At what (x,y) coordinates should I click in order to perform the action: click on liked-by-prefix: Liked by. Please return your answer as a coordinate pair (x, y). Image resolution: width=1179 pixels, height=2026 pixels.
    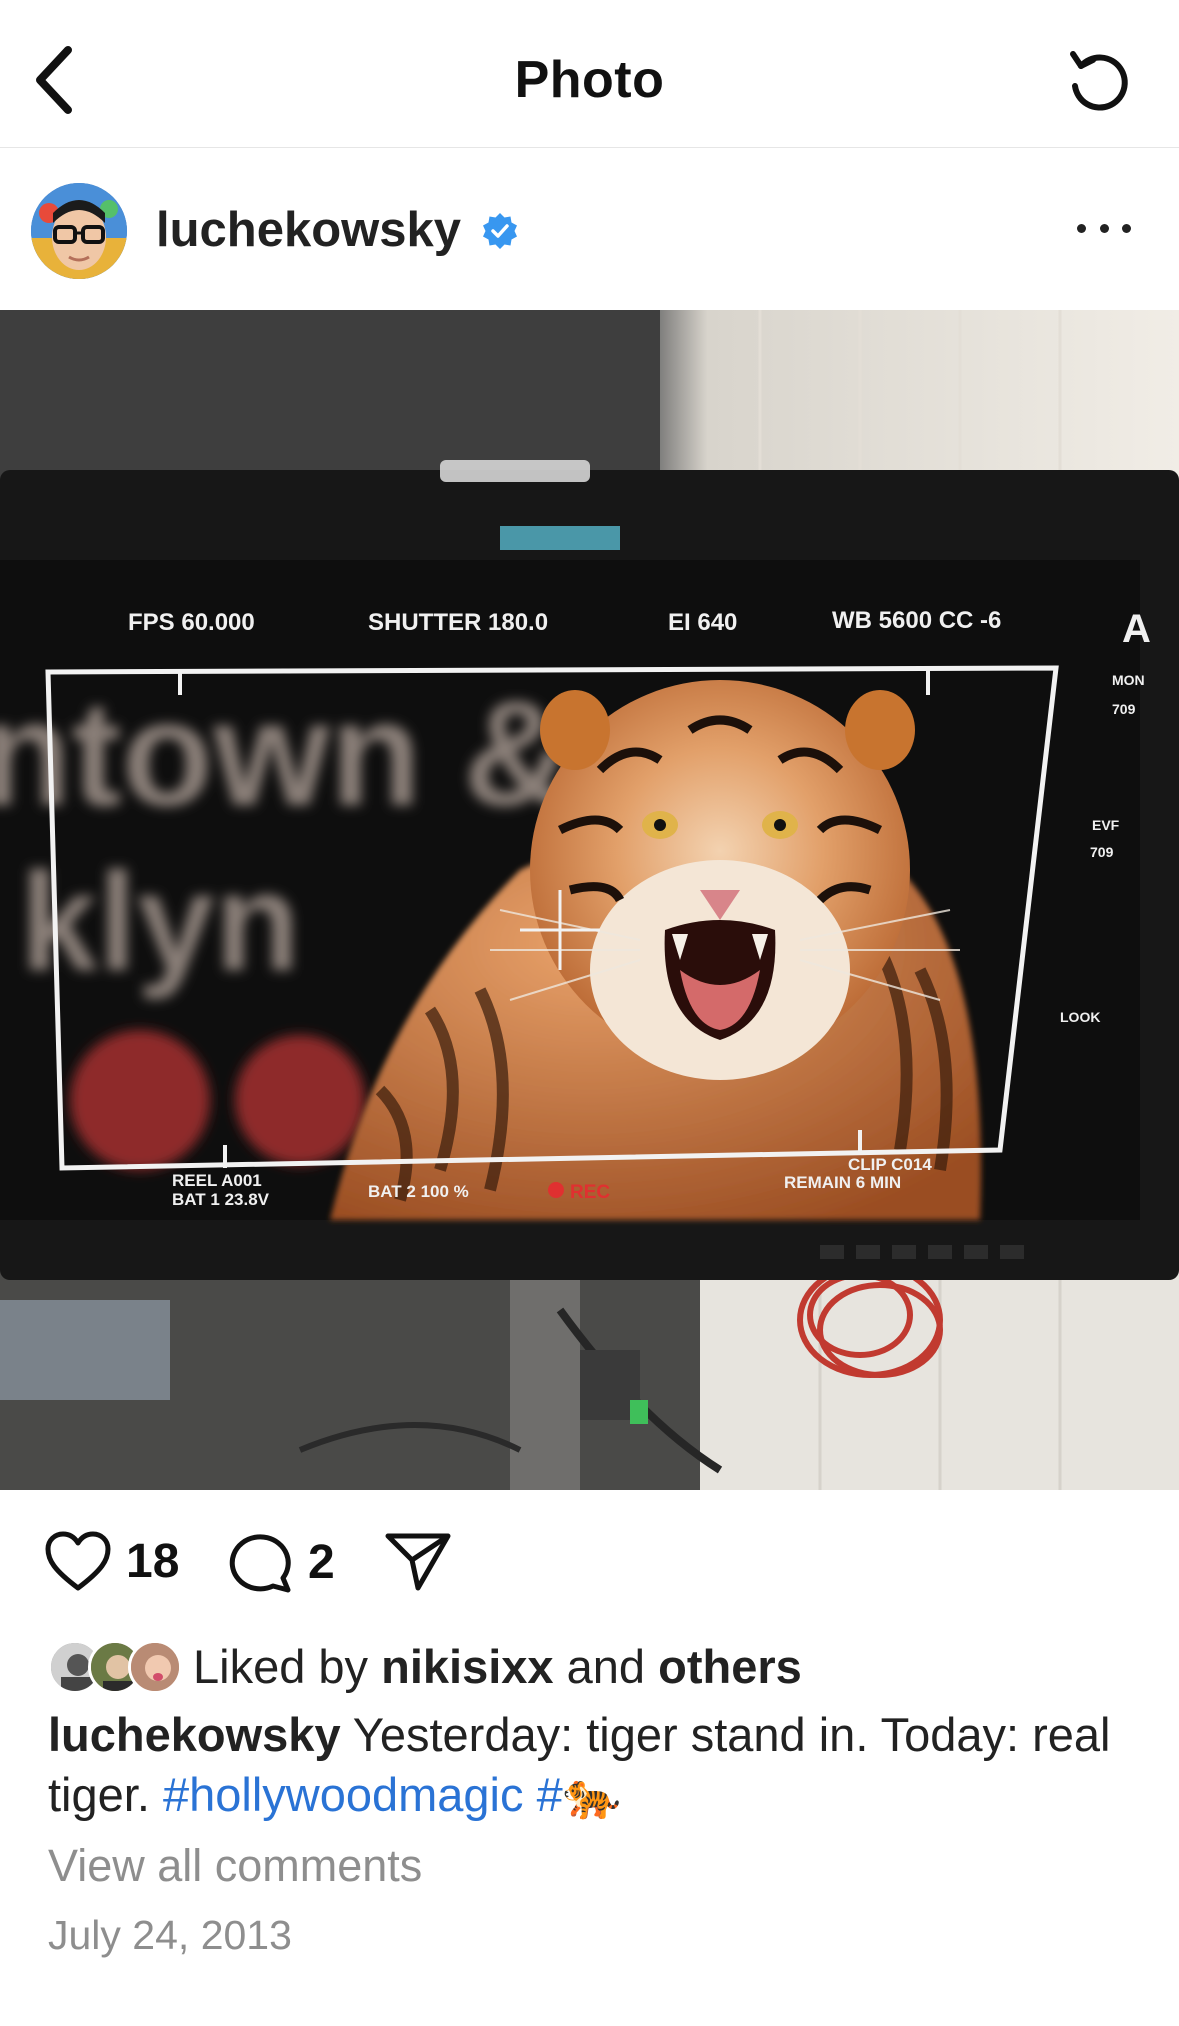
    Looking at the image, I should click on (281, 1666).